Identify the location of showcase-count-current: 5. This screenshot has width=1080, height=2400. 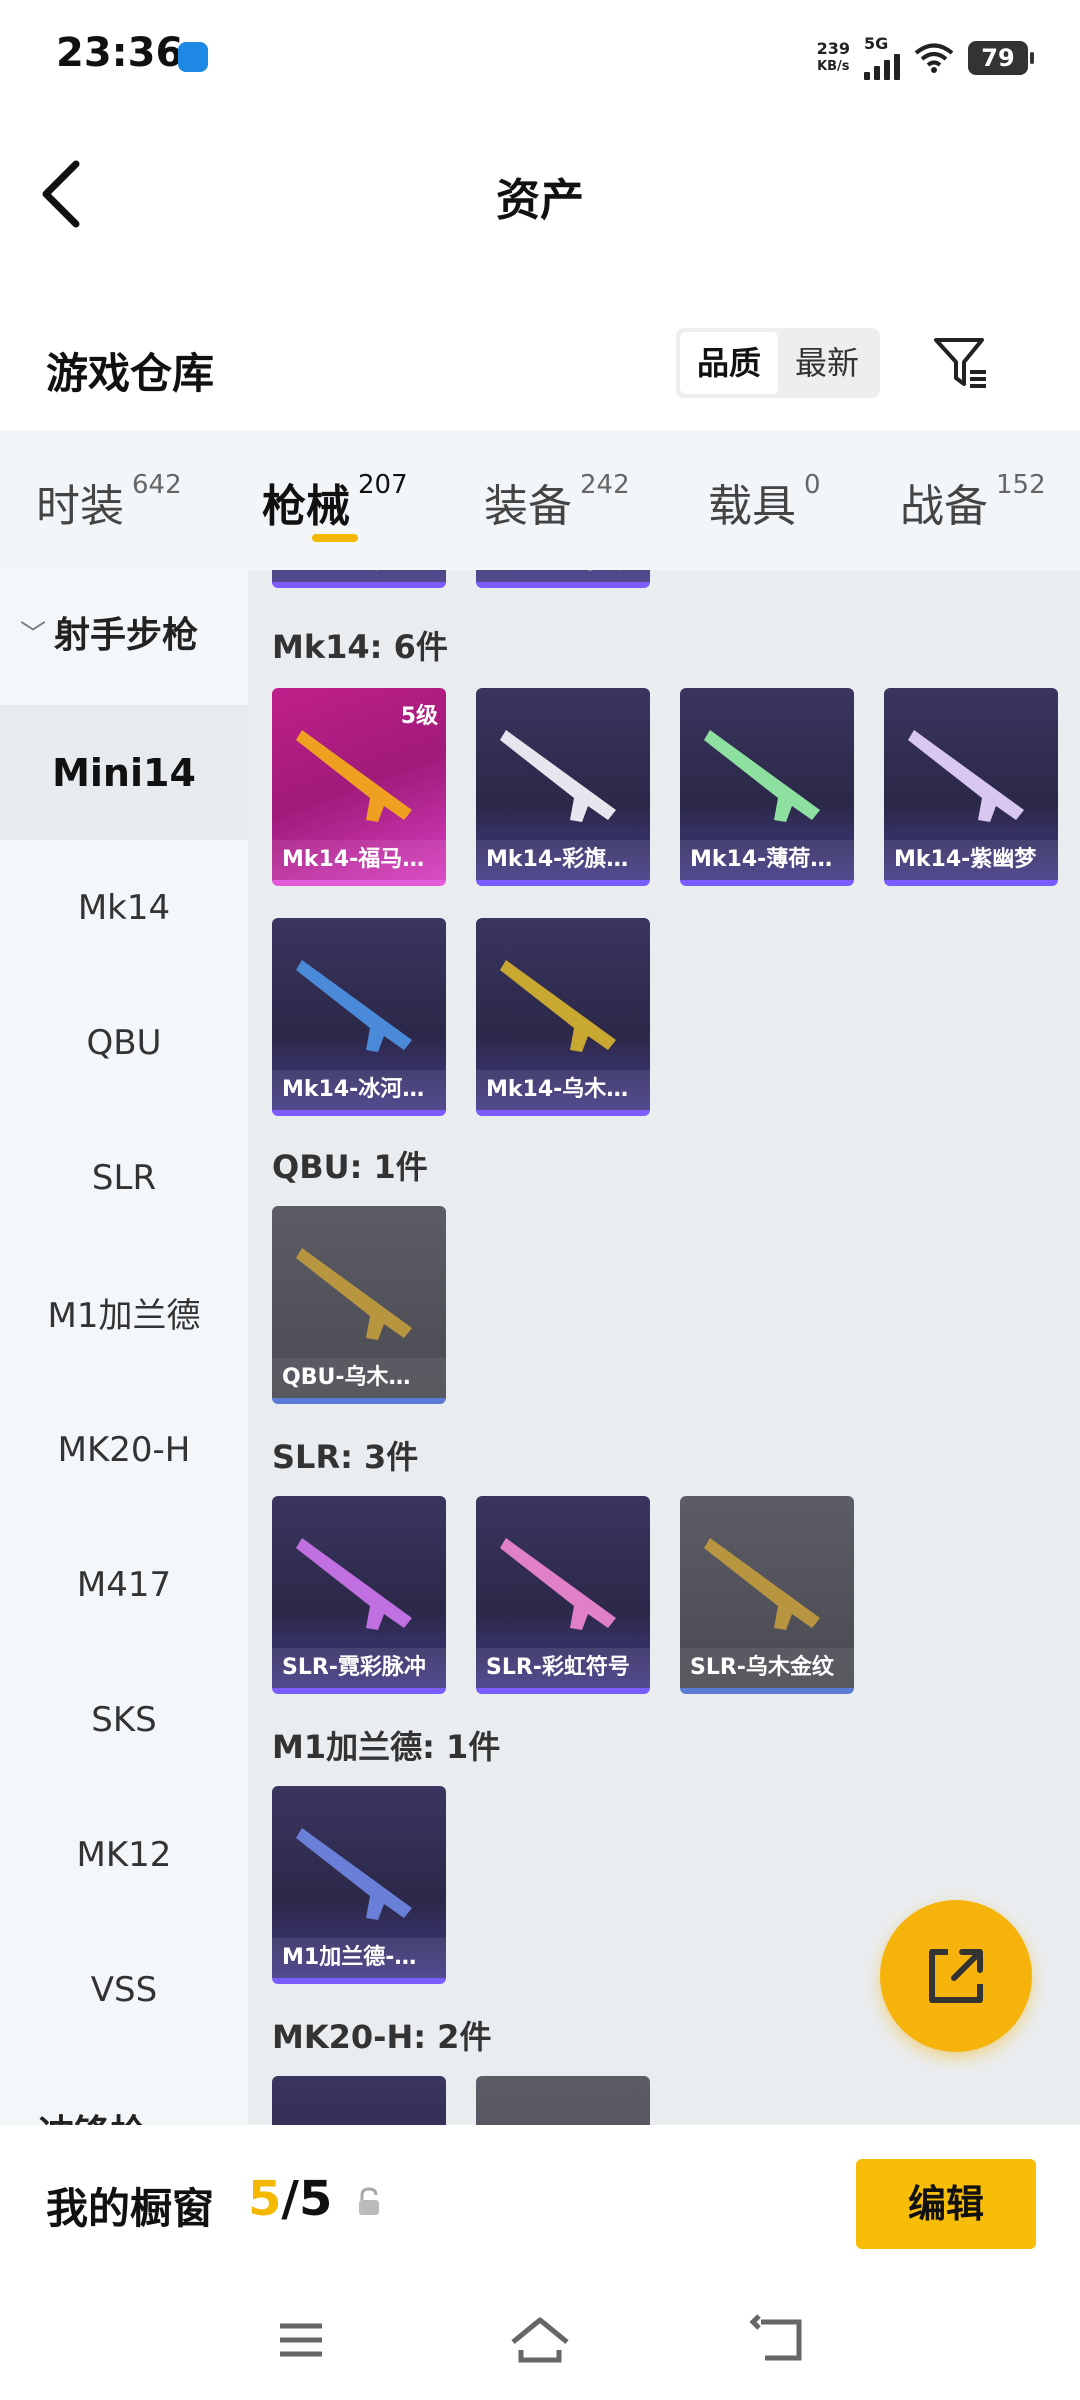
(265, 2199).